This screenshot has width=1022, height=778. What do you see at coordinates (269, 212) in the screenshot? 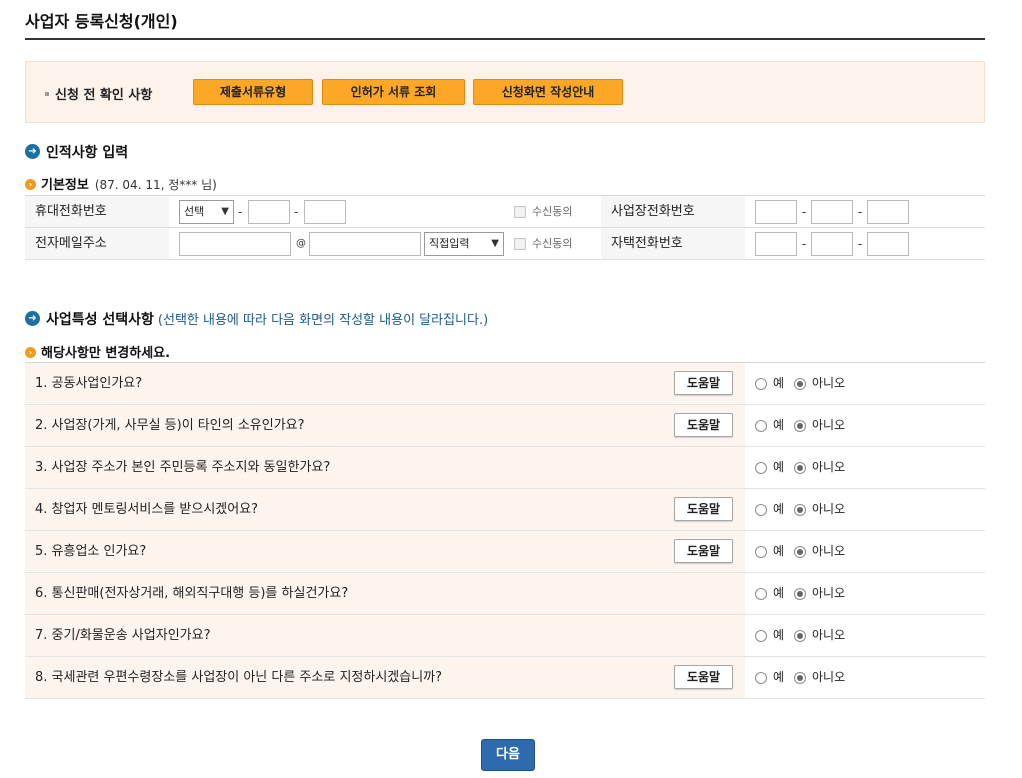
I see `mobile-middle-input` at bounding box center [269, 212].